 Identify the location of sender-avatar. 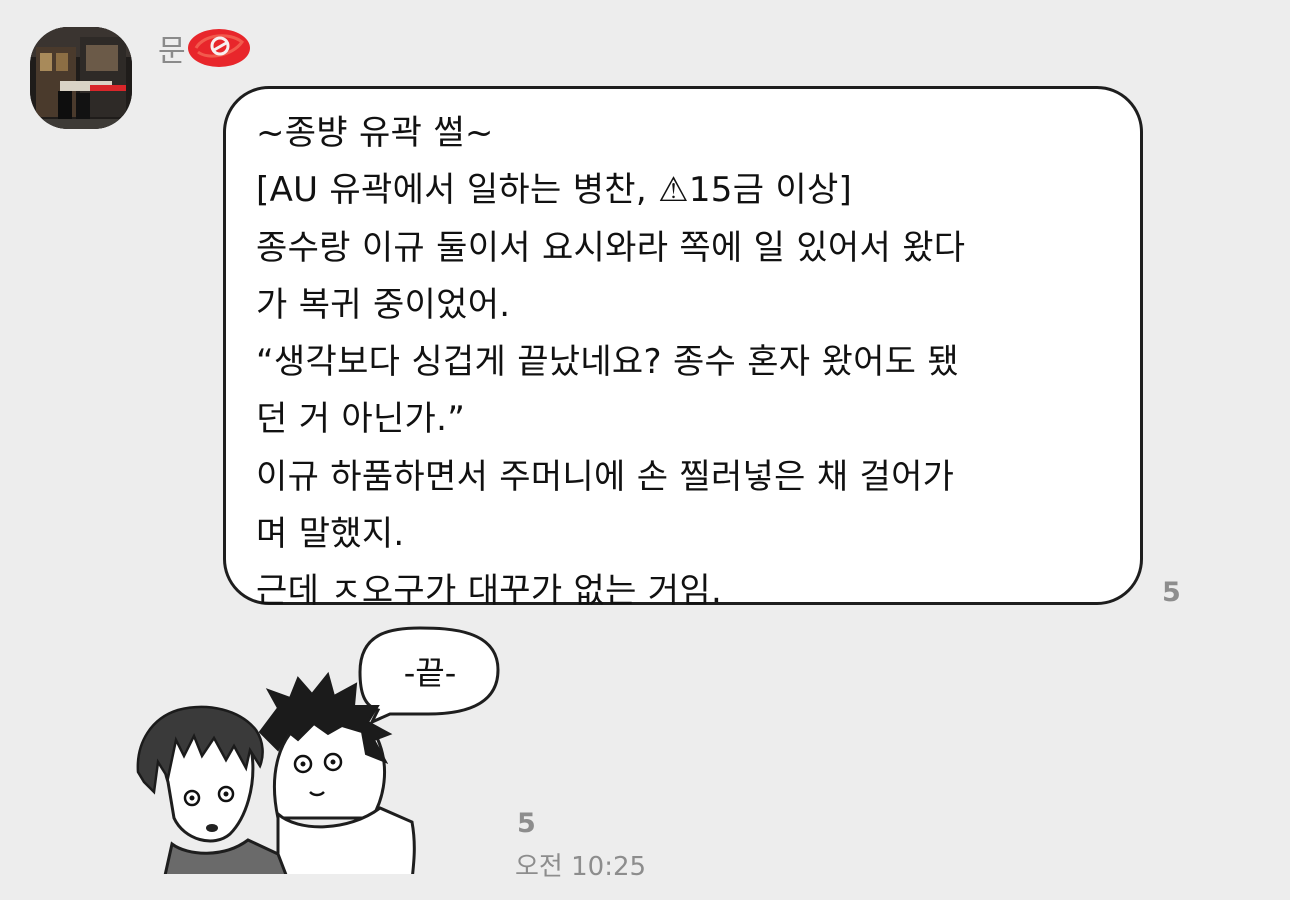
(81, 78).